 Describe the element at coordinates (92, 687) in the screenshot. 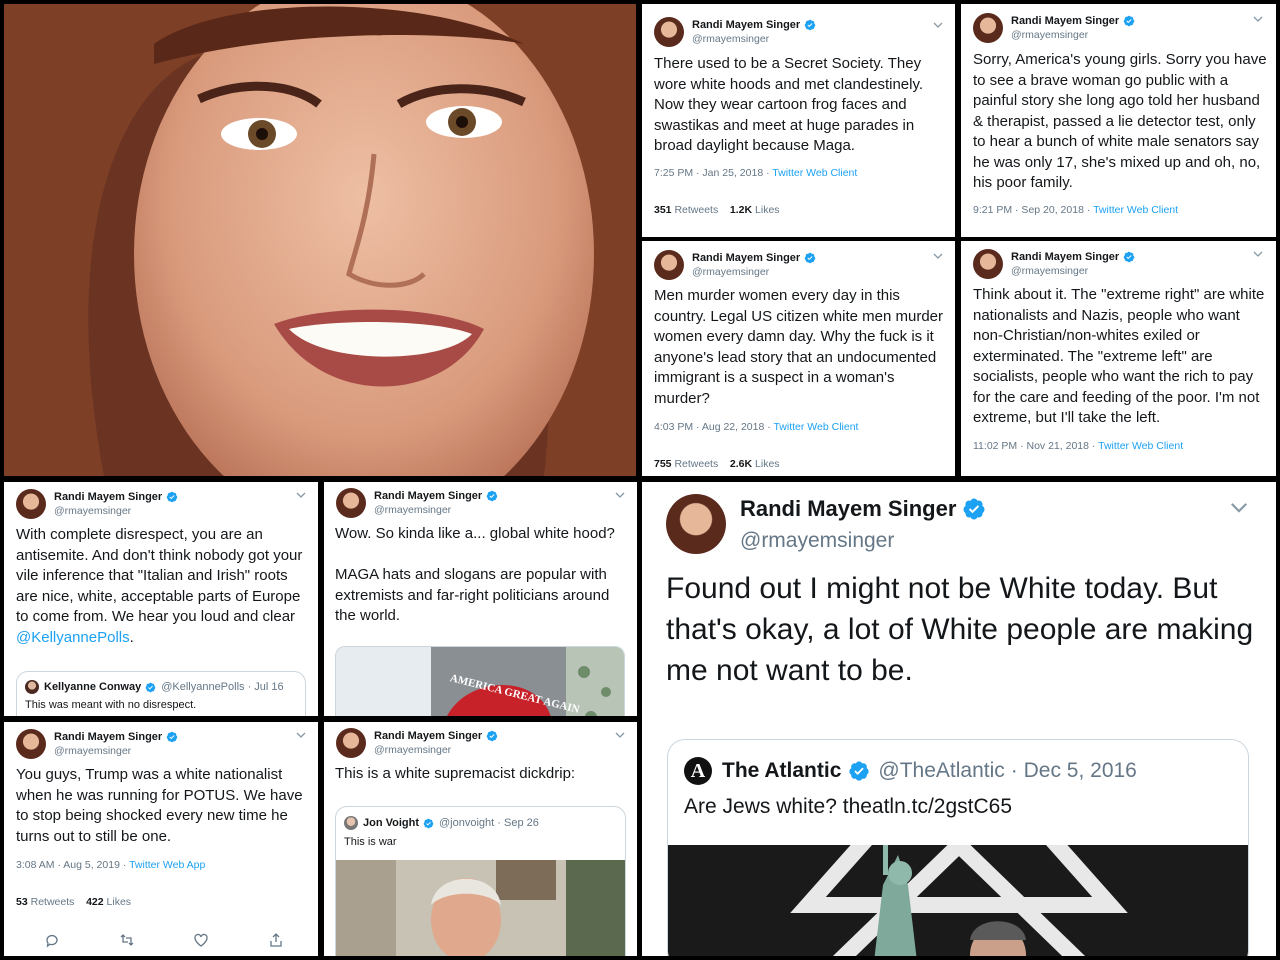

I see `quote-author: Kellyanne Conway` at that location.